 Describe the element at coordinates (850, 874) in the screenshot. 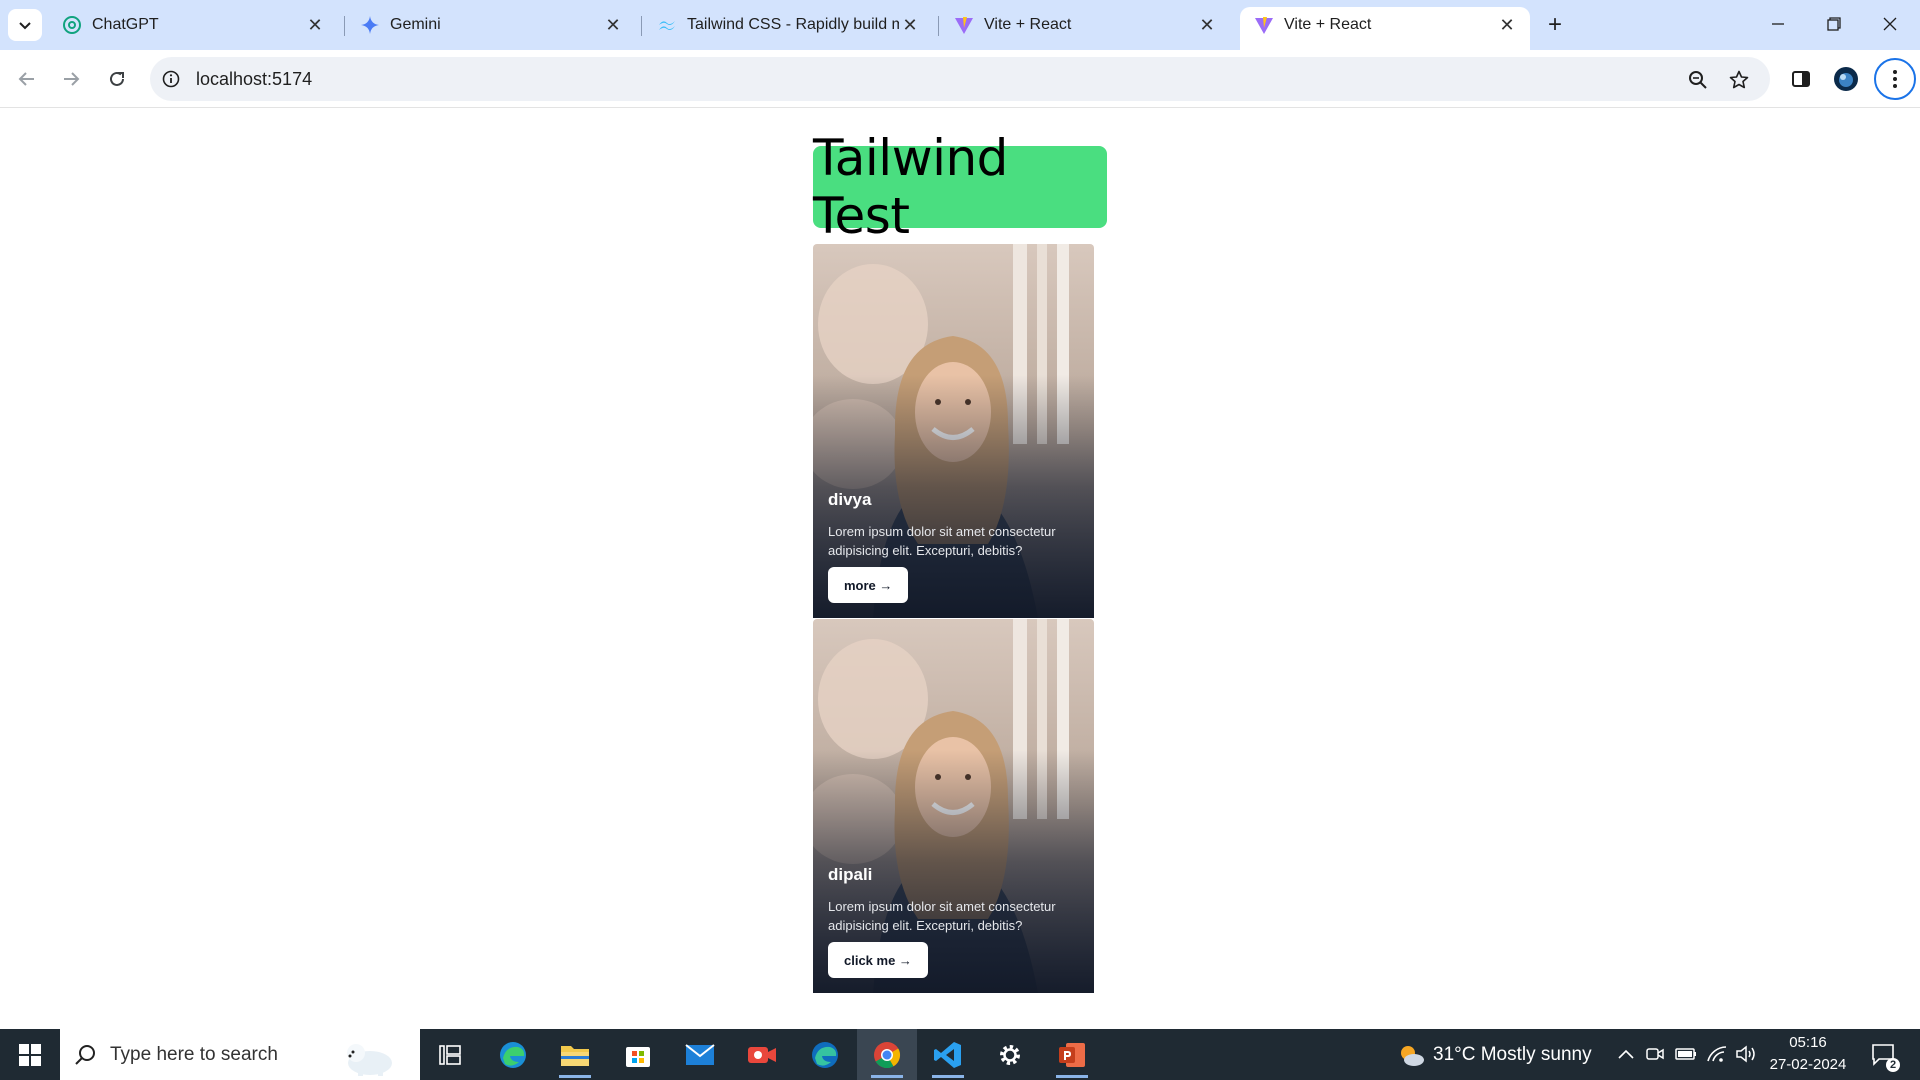

I see `card-name: dipali` at that location.